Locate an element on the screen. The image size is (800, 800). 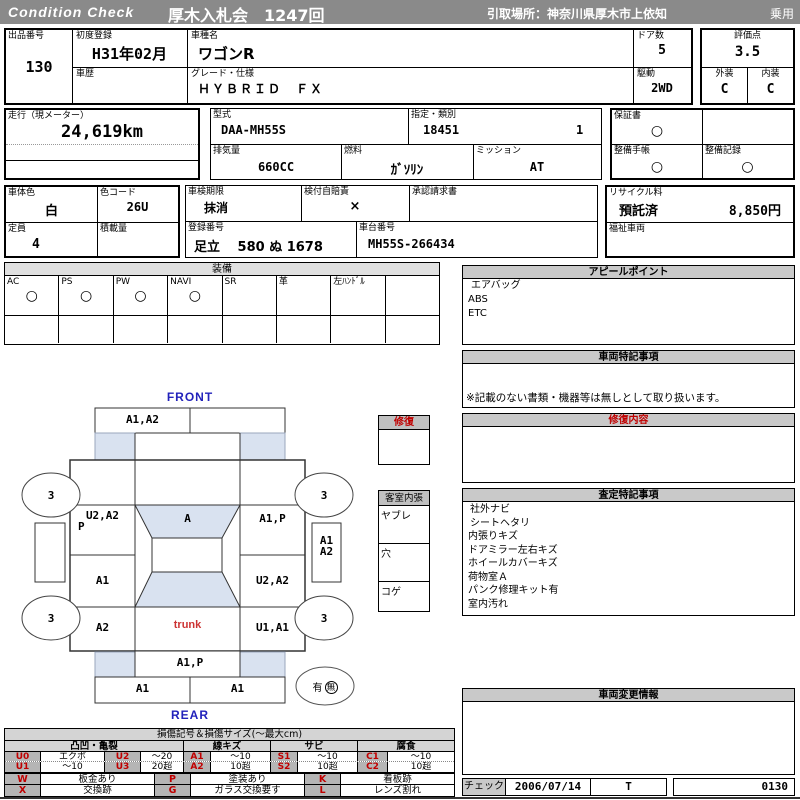
mileage-label: 走行（現メーター） is located at coordinates (49, 116).